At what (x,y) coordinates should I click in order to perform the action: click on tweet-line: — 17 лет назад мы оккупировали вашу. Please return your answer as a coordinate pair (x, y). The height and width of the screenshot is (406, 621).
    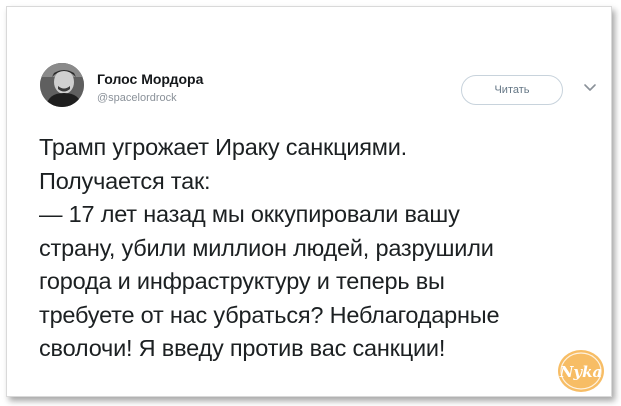
    Looking at the image, I should click on (249, 214).